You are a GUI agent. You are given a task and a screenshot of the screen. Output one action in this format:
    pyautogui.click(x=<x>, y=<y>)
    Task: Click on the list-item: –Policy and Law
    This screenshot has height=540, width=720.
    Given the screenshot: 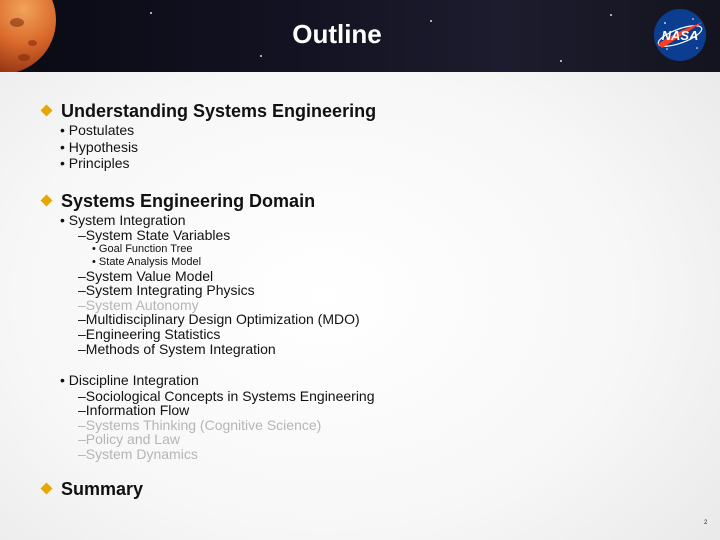 What is the action you would take?
    pyautogui.click(x=129, y=439)
    